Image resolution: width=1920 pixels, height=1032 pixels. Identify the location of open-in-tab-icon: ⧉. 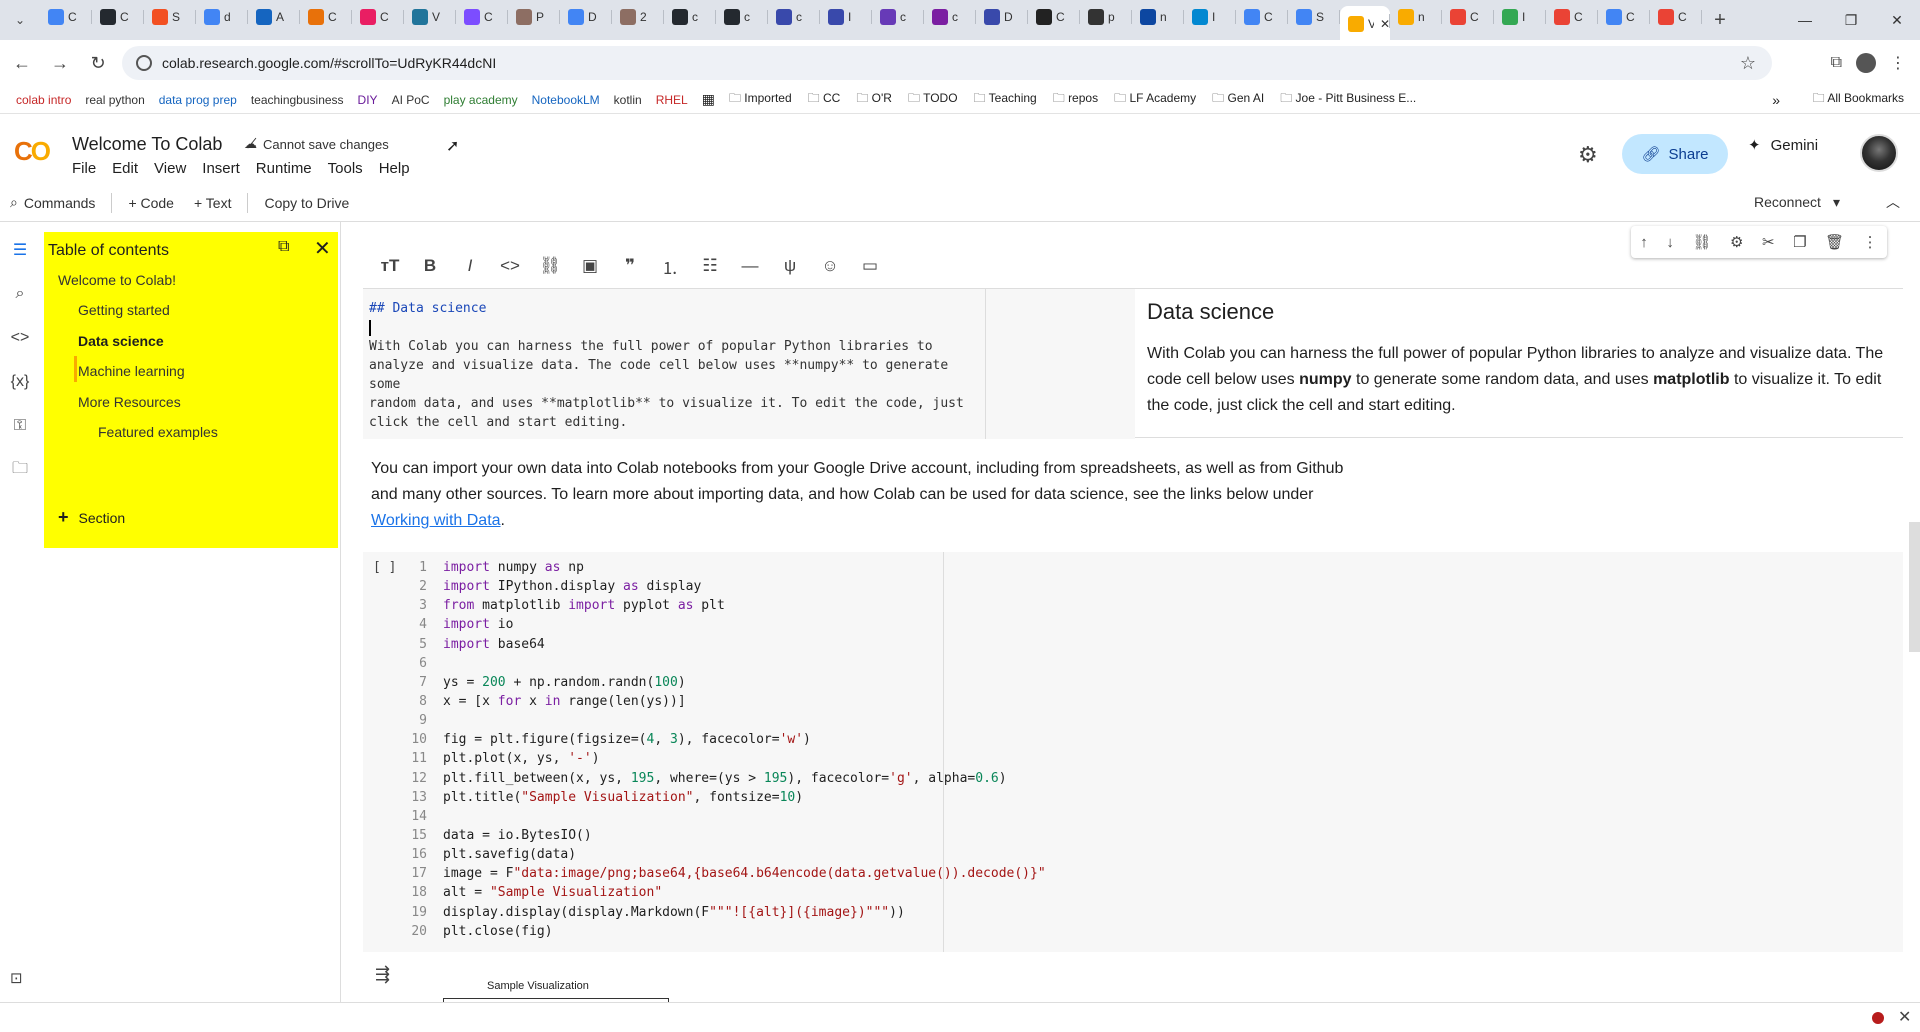
(283, 247).